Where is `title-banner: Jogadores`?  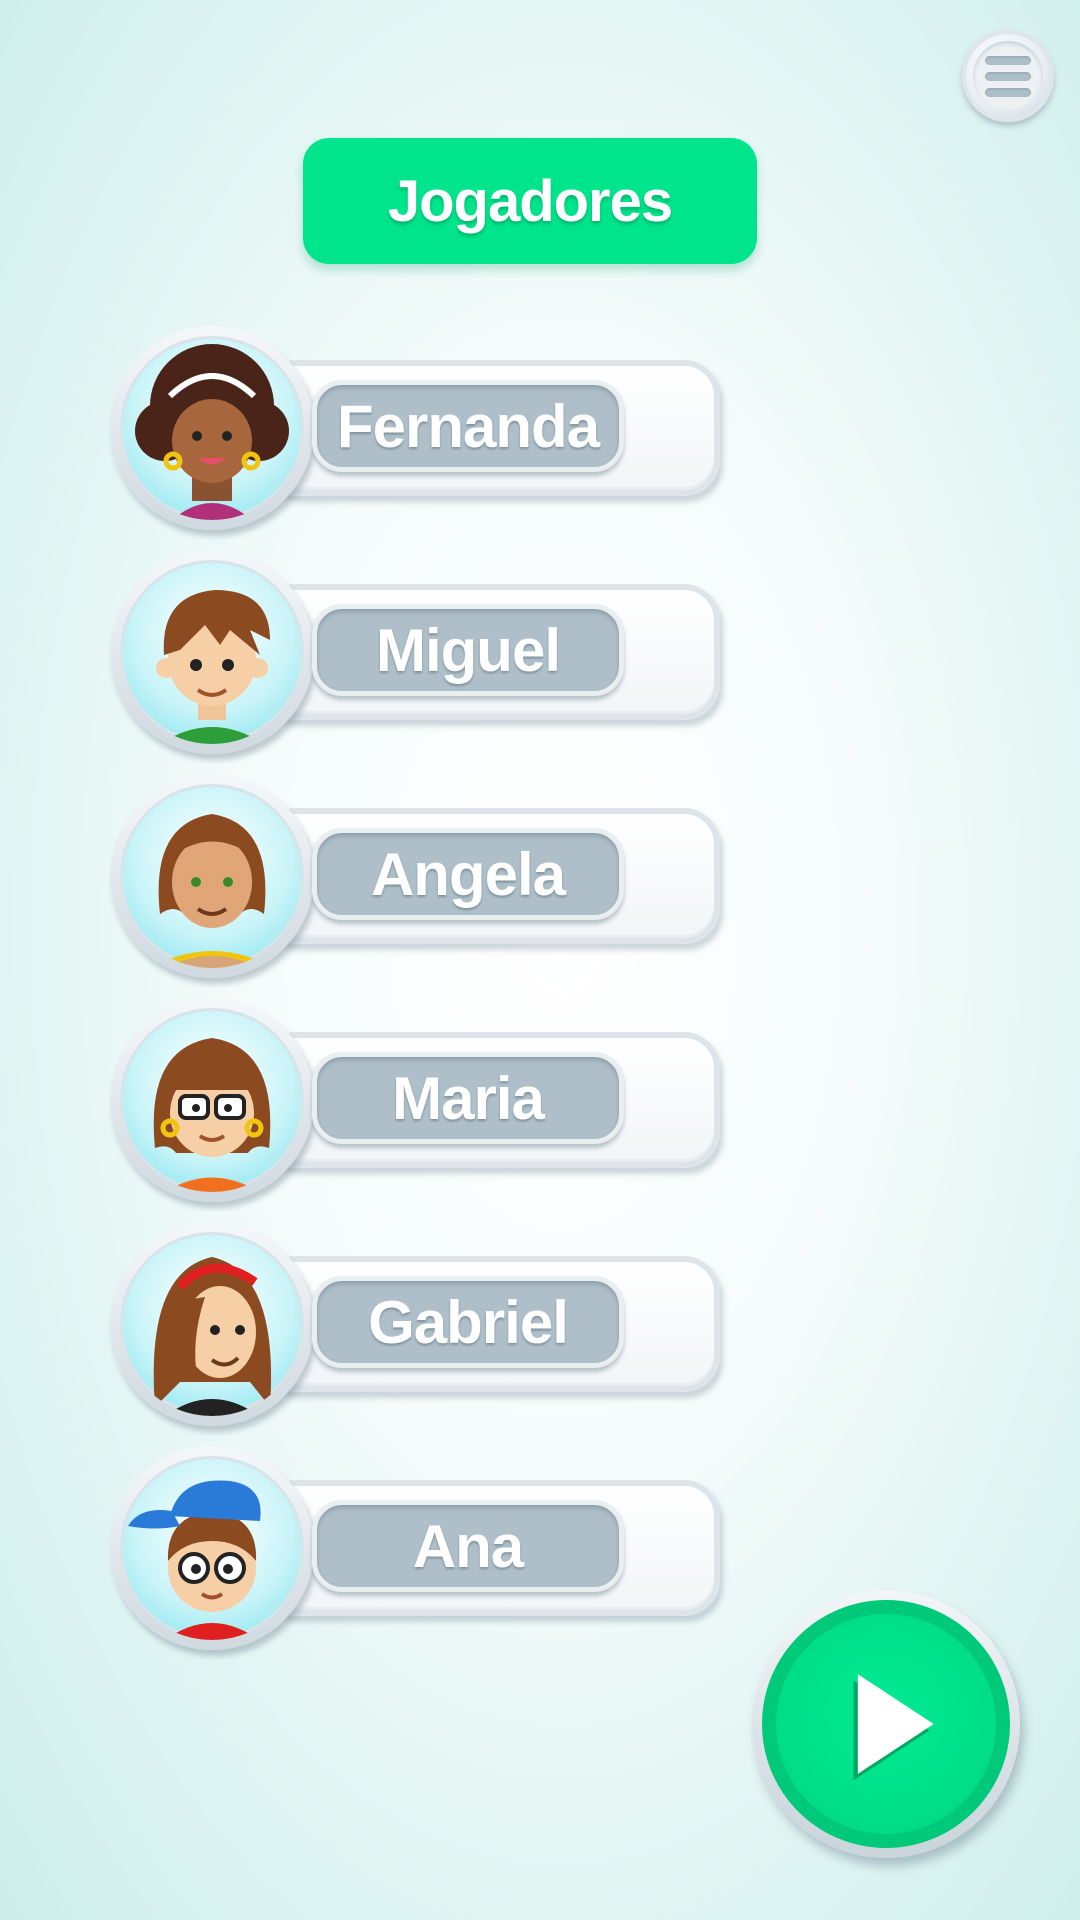
title-banner: Jogadores is located at coordinates (530, 201).